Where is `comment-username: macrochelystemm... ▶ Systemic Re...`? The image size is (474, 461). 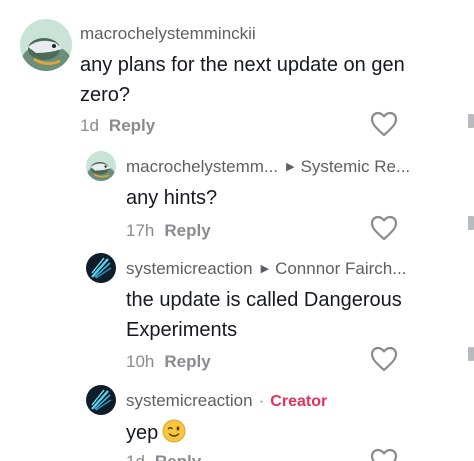
comment-username: macrochelystemm... ▶ Systemic Re... is located at coordinates (268, 167).